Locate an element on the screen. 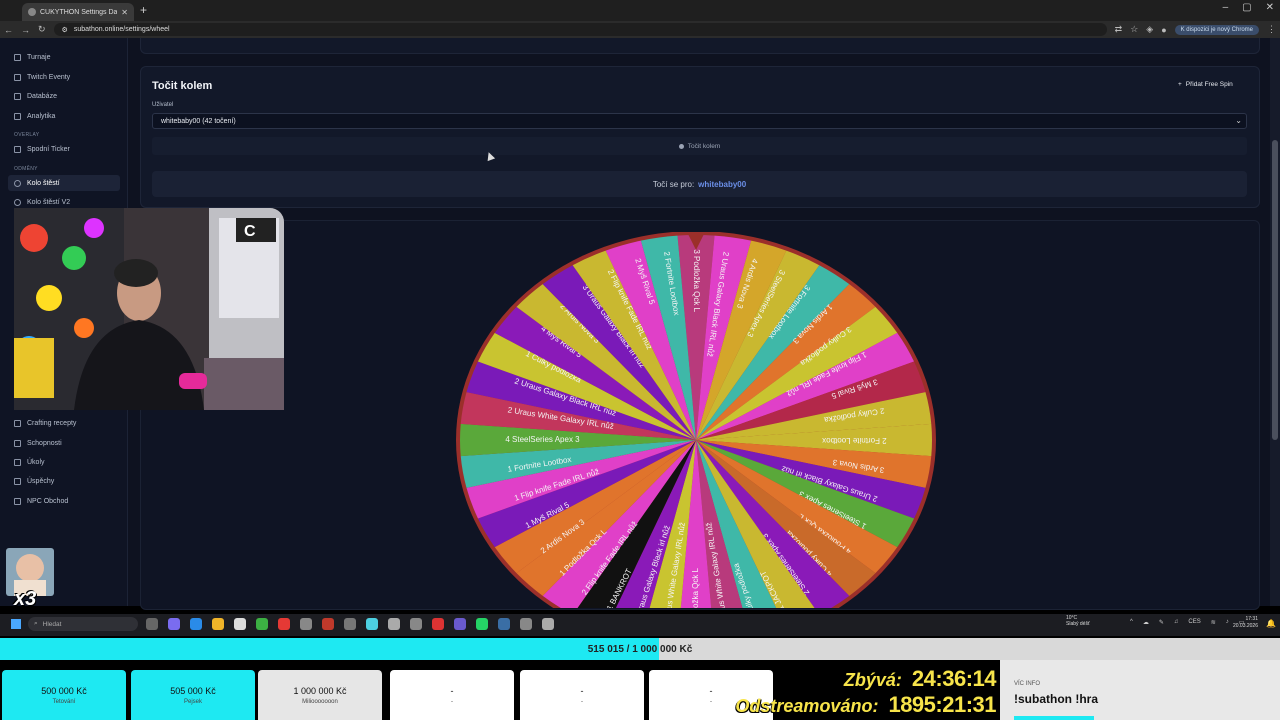 This screenshot has height=720, width=1280. page-scrollbar-thumb is located at coordinates (1275, 290).